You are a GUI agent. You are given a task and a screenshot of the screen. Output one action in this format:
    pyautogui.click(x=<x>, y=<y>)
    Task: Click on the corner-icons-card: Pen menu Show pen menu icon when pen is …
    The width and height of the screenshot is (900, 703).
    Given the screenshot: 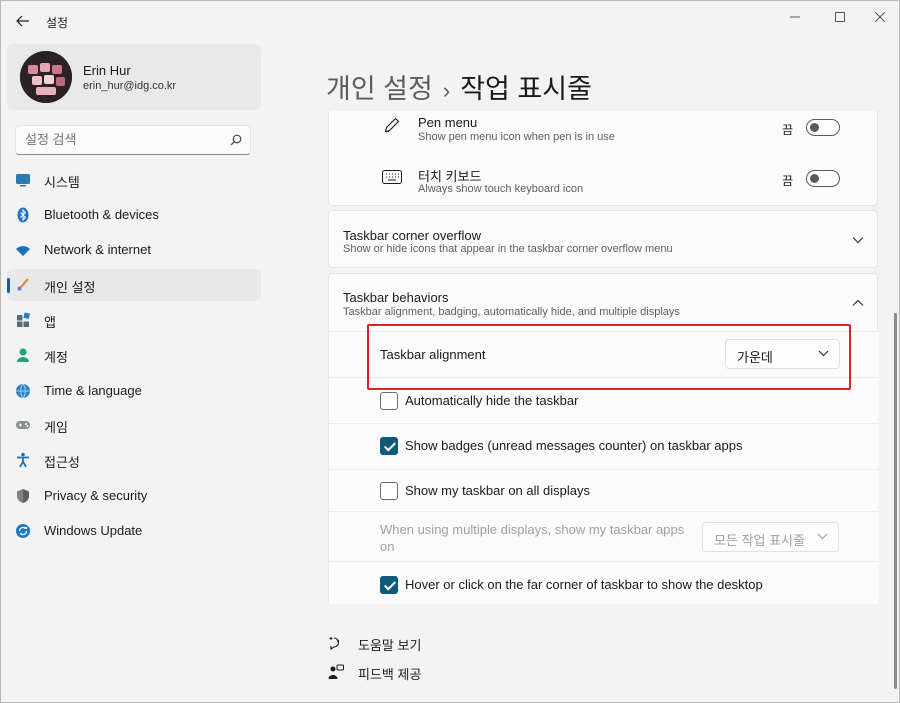 What is the action you would take?
    pyautogui.click(x=603, y=158)
    